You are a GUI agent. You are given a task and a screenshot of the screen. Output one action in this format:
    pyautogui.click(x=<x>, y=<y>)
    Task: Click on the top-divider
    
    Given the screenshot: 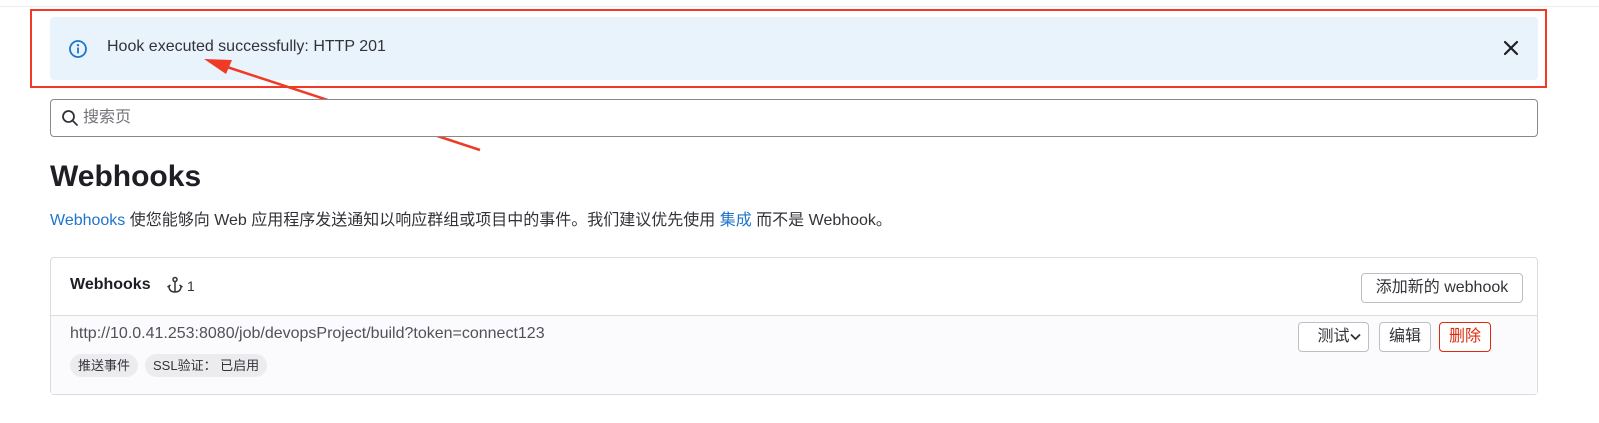 What is the action you would take?
    pyautogui.click(x=799, y=6)
    